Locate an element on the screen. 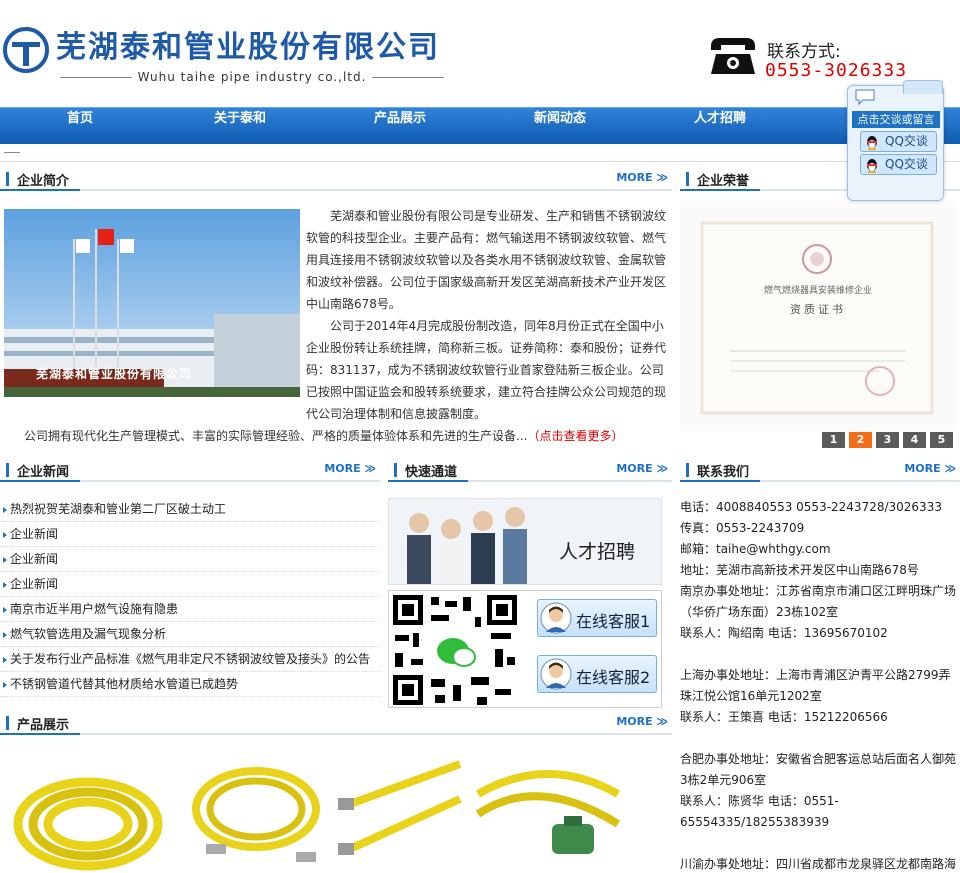 The height and width of the screenshot is (873, 960). products-section-header: 产品展示 MORE ≫ is located at coordinates (336, 722).